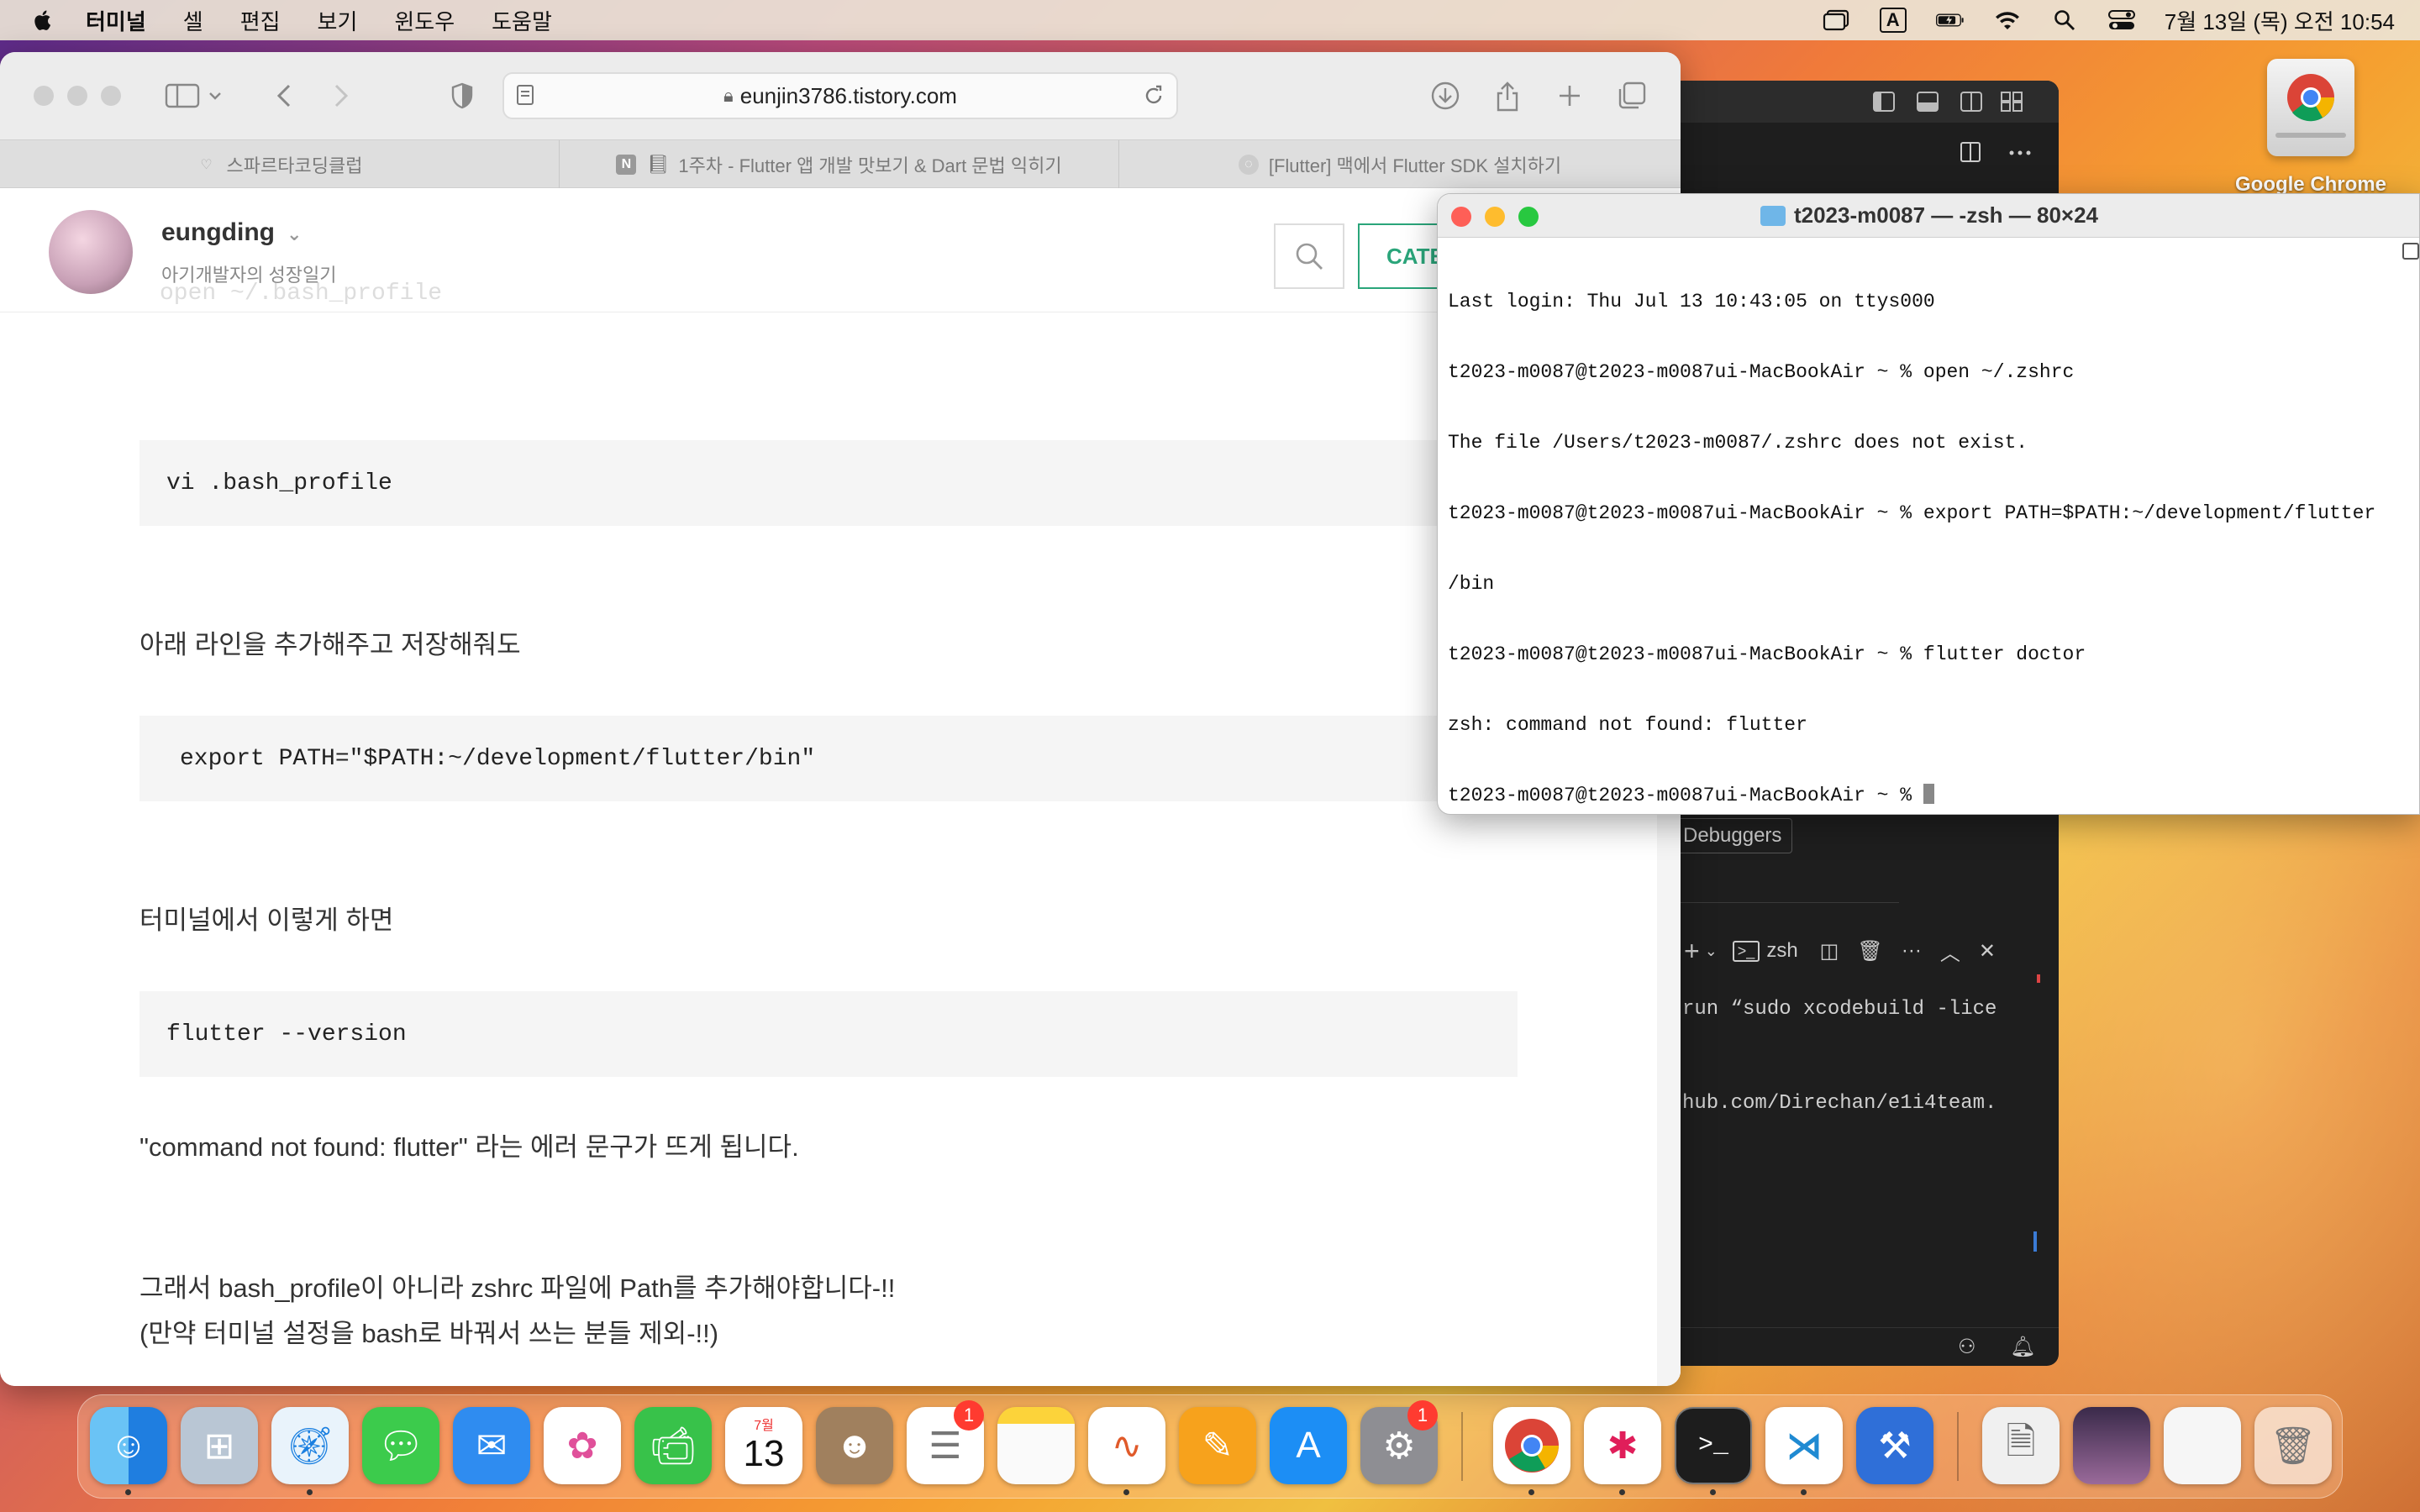 This screenshot has height=1512, width=2420. I want to click on debuggers-label: Debuggers, so click(1733, 835).